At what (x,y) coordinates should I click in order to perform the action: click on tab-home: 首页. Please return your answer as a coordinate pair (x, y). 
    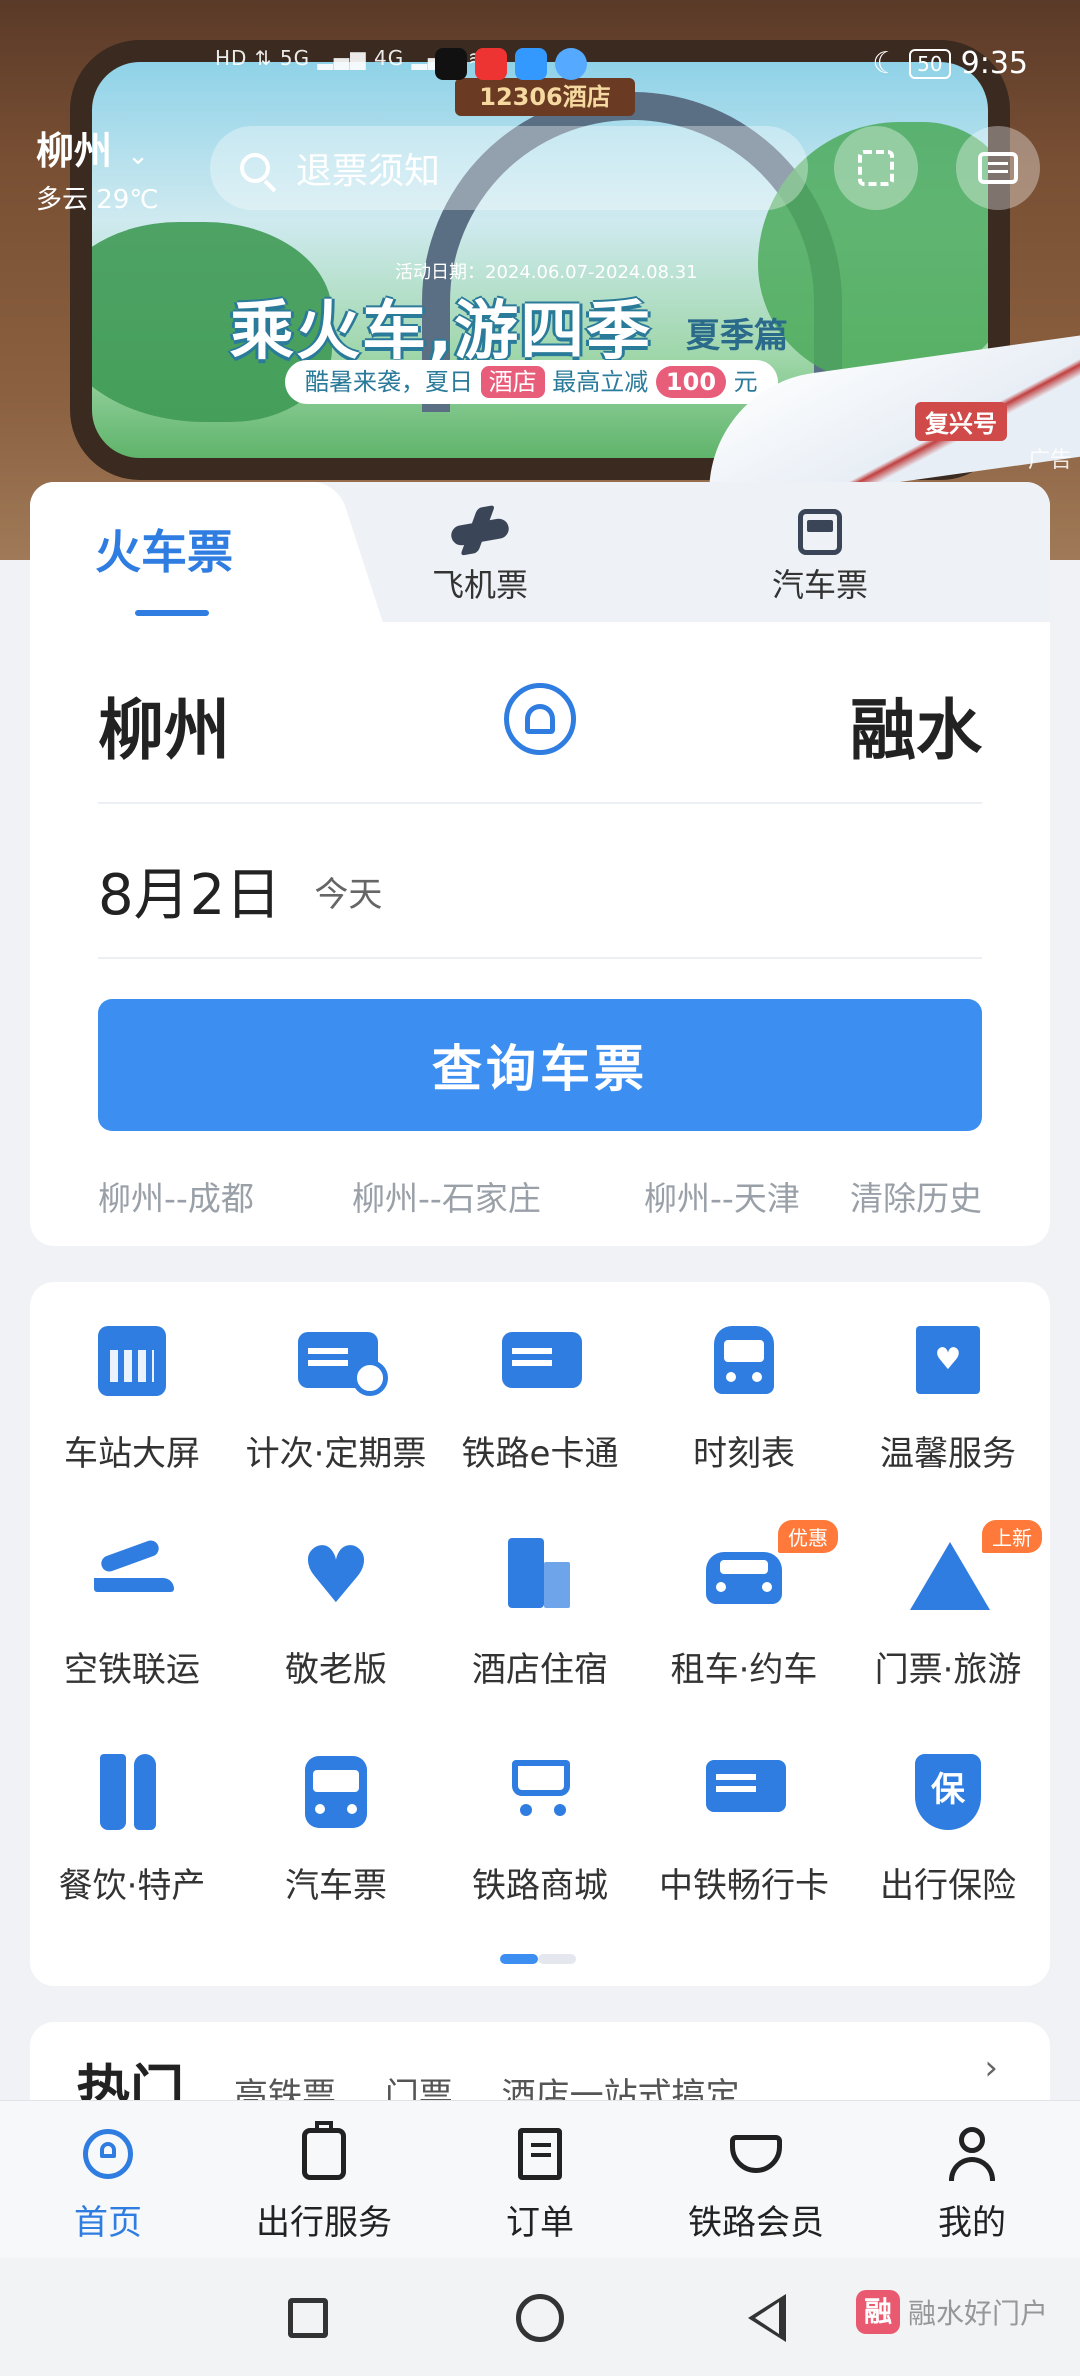
    Looking at the image, I should click on (108, 2184).